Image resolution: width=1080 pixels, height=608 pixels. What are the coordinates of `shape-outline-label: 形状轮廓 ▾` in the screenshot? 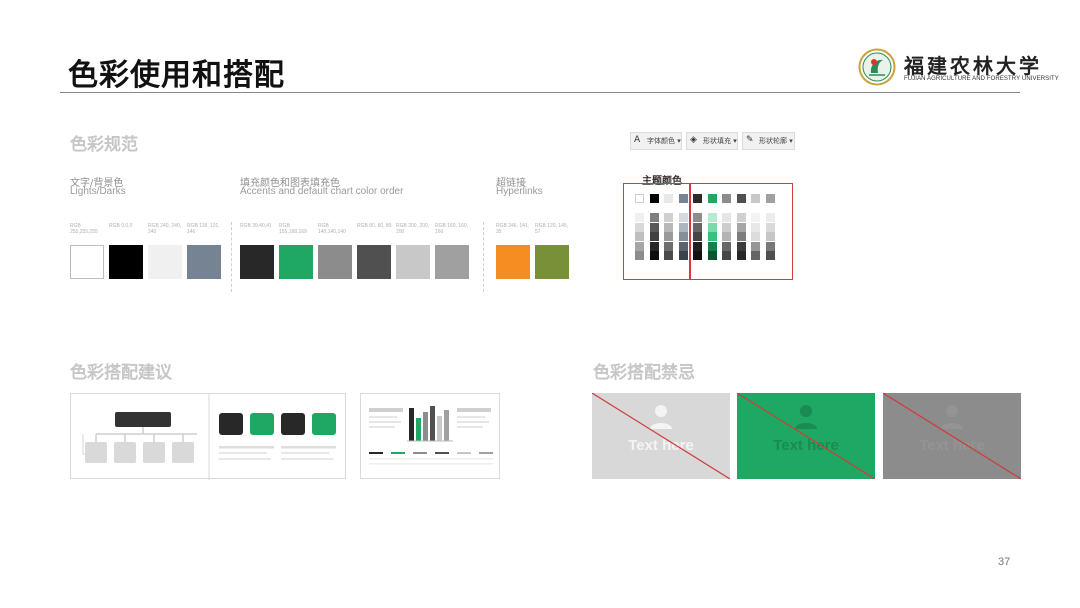 It's located at (776, 141).